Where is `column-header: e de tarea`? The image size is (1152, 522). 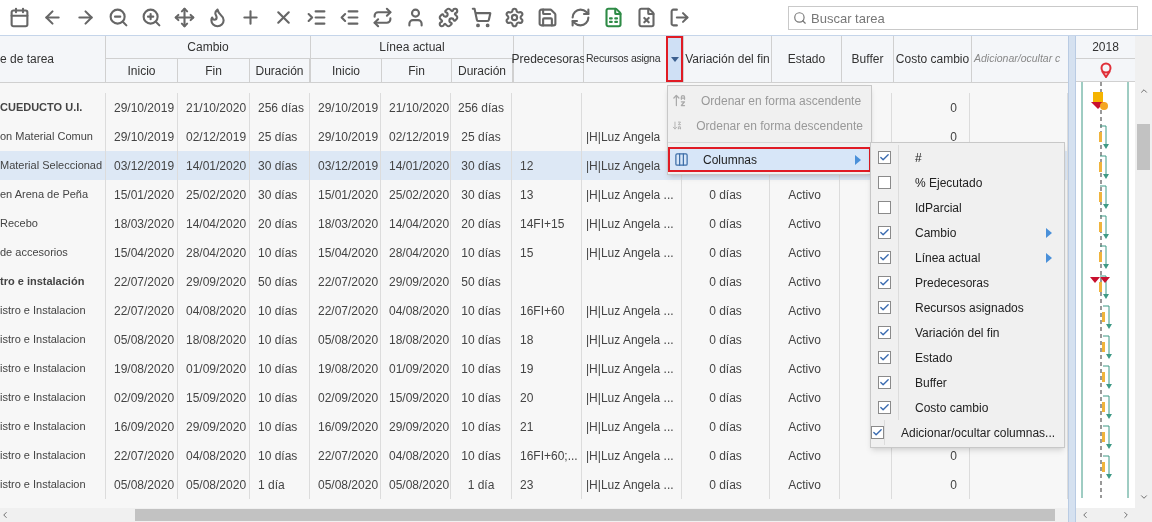 column-header: e de tarea is located at coordinates (53, 59).